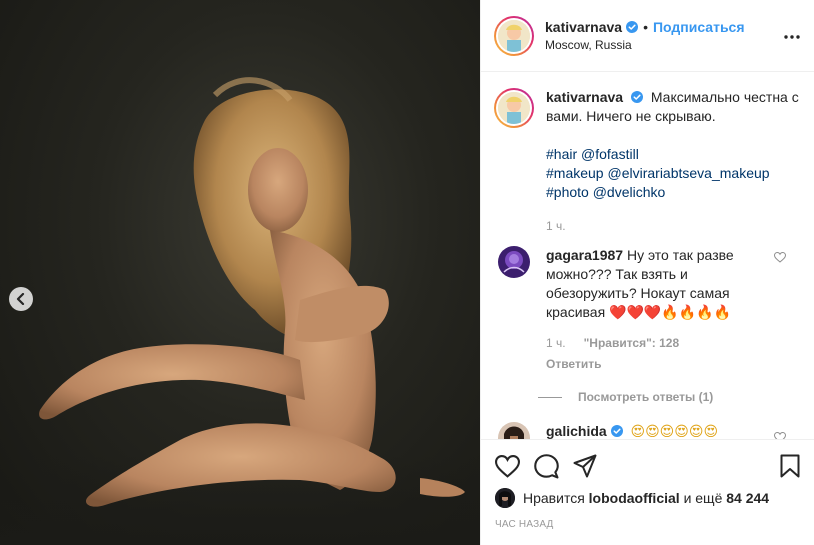 The image size is (814, 545). I want to click on comment-time: 1 ч., so click(556, 343).